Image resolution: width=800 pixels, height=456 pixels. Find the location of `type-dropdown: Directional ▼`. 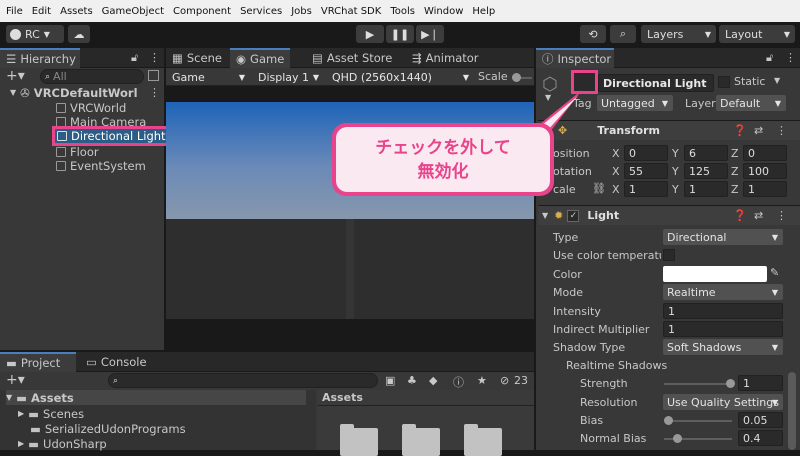

type-dropdown: Directional ▼ is located at coordinates (723, 237).